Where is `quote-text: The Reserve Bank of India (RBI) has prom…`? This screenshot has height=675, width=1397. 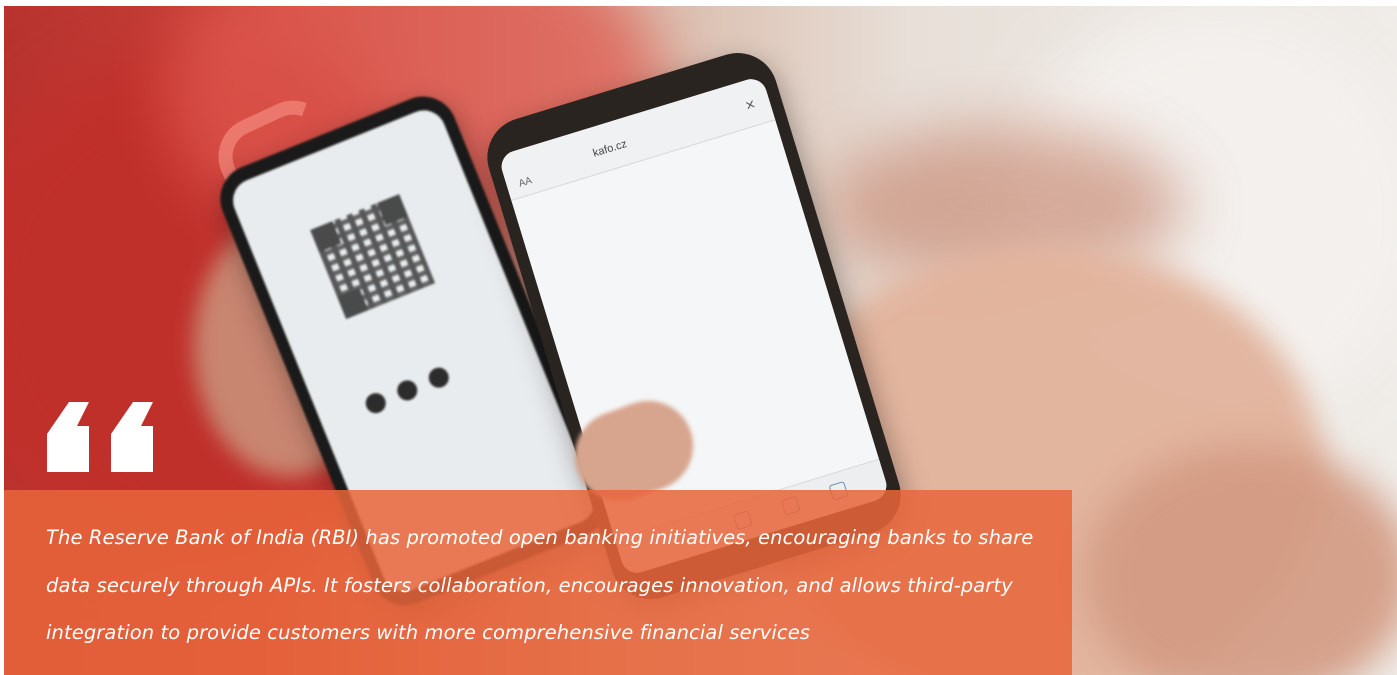 quote-text: The Reserve Bank of India (RBI) has prom… is located at coordinates (540, 585).